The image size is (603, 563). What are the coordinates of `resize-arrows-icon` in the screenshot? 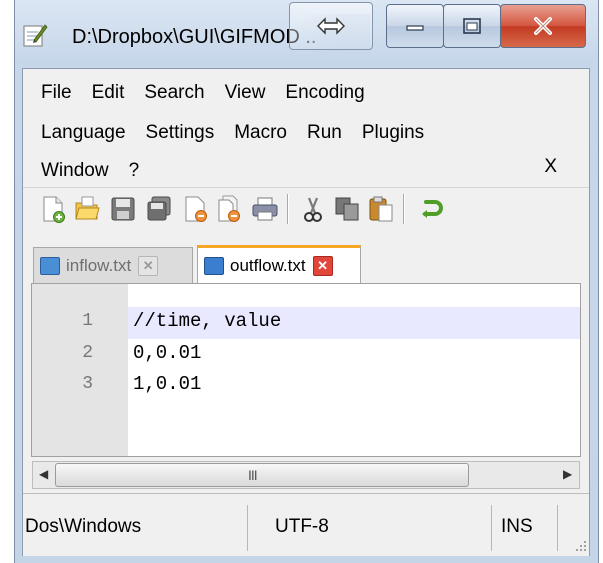 It's located at (331, 26).